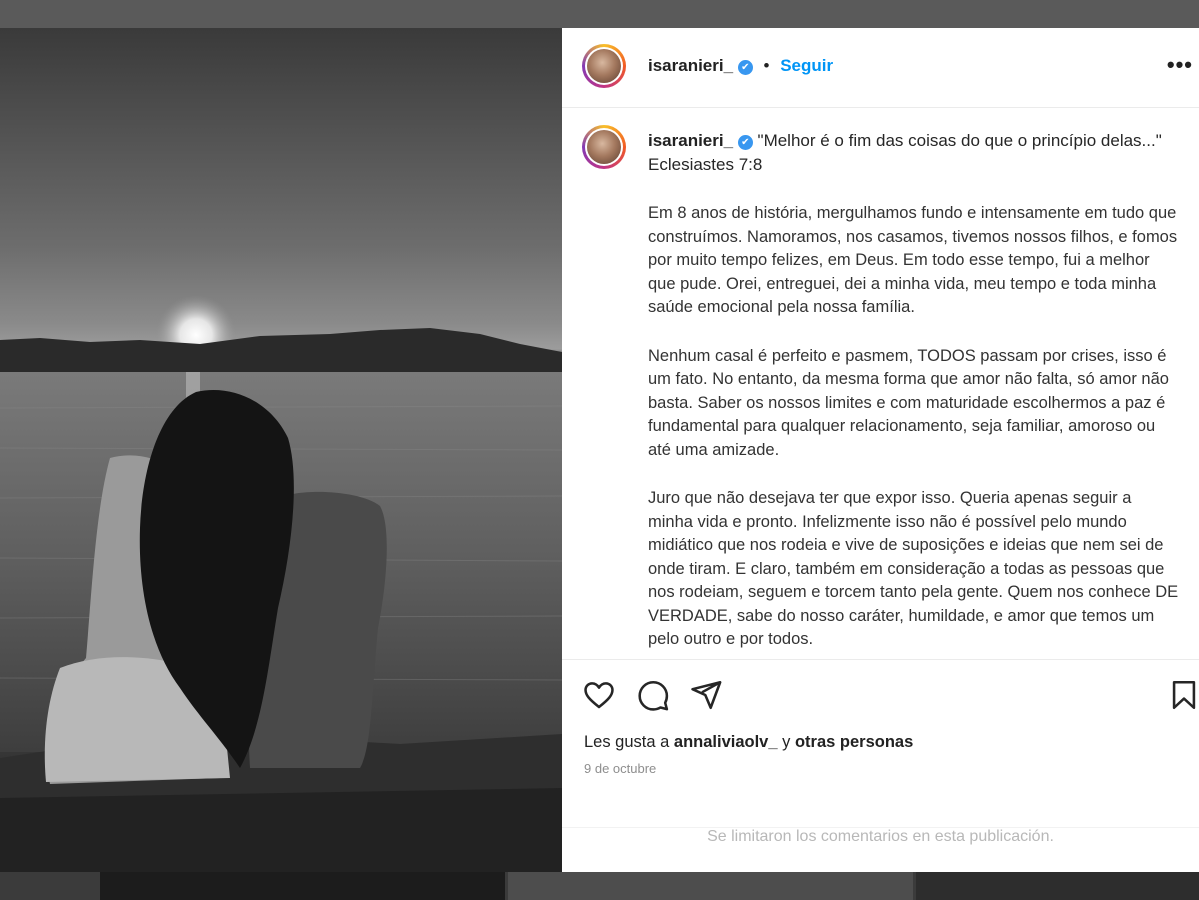 This screenshot has width=1199, height=900. Describe the element at coordinates (653, 695) in the screenshot. I see `comment-icon` at that location.